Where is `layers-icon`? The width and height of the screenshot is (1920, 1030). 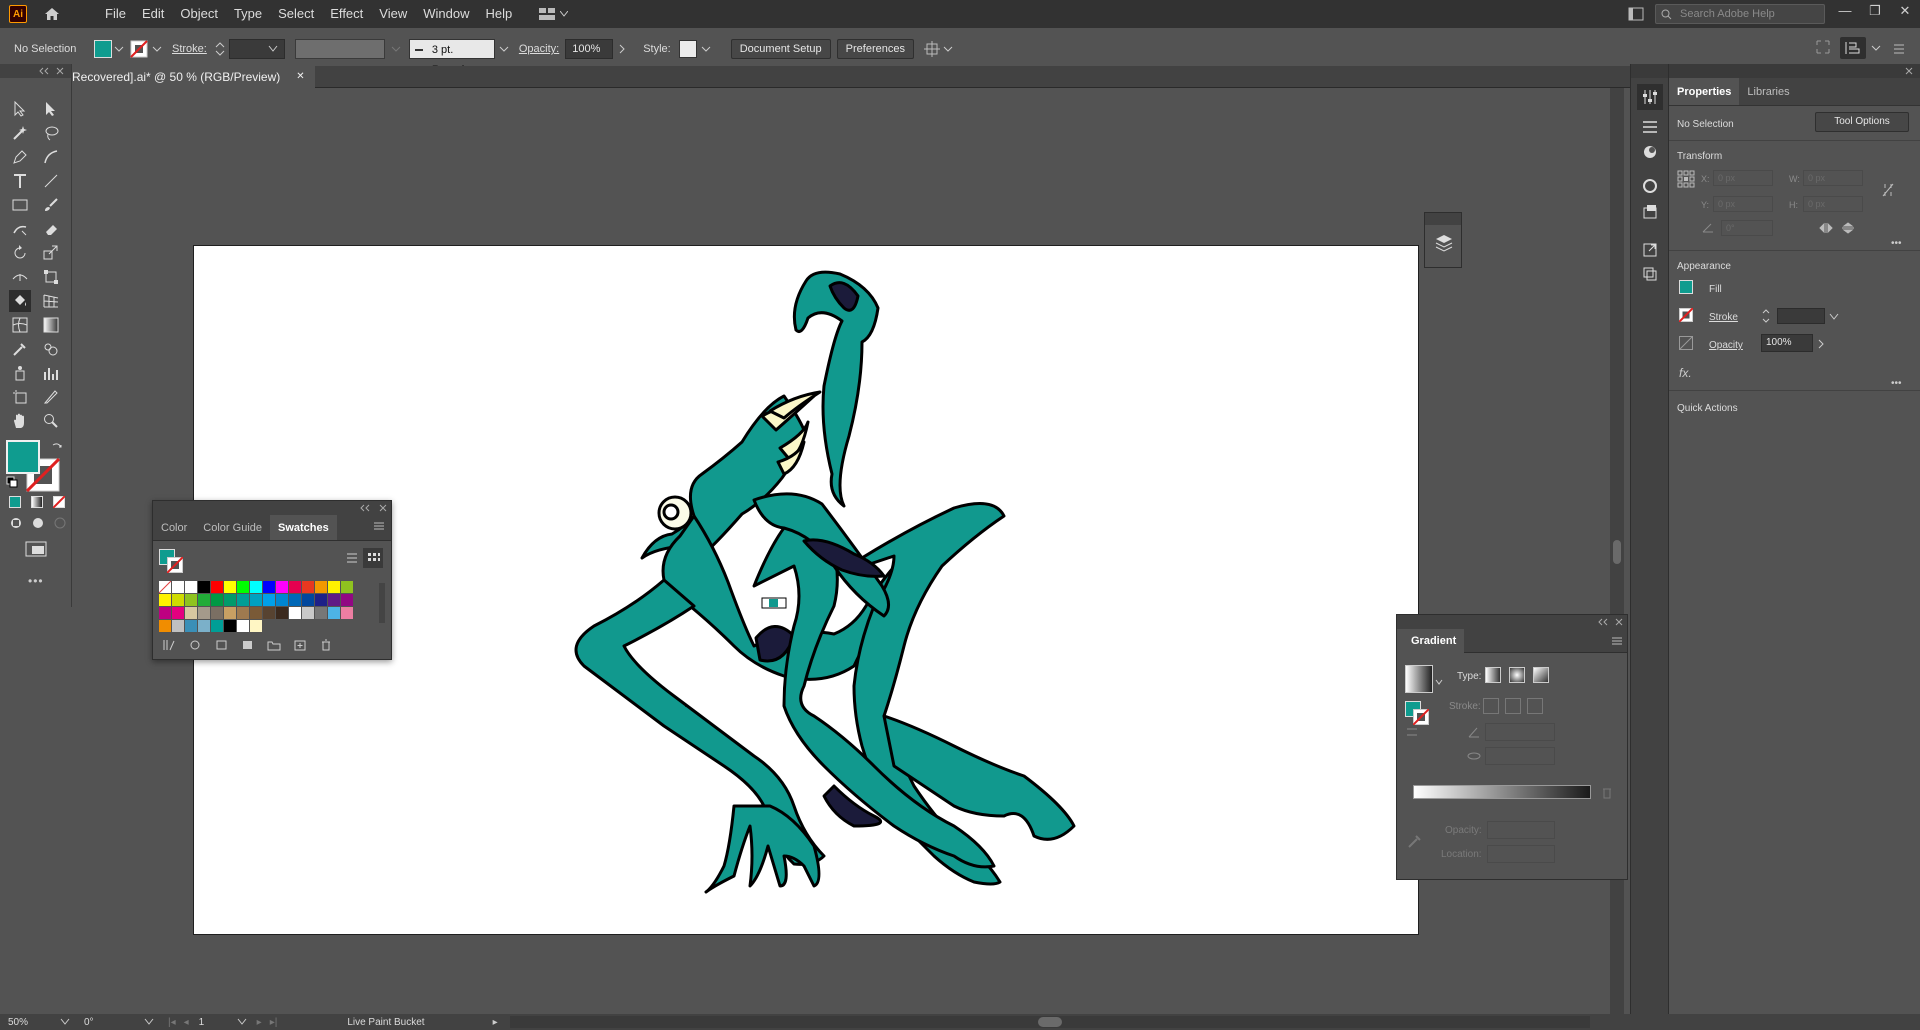
layers-icon is located at coordinates (1444, 243).